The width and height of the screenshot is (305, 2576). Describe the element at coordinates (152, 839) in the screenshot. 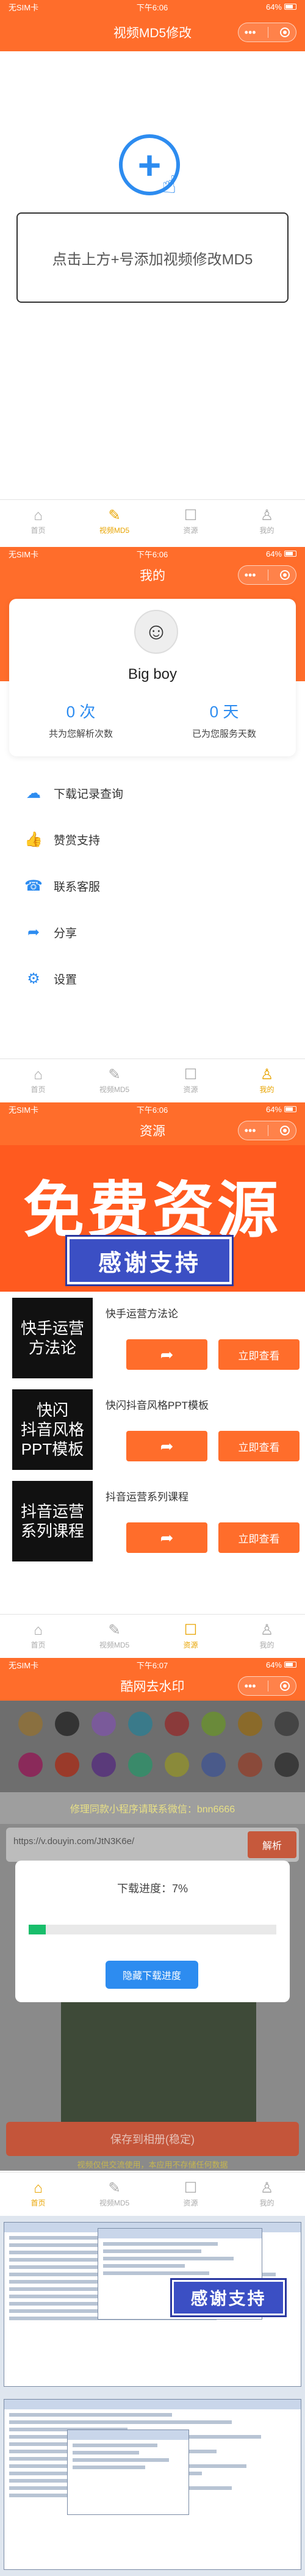

I see `menu-item-appreciate: 👍 赞赏支持` at that location.